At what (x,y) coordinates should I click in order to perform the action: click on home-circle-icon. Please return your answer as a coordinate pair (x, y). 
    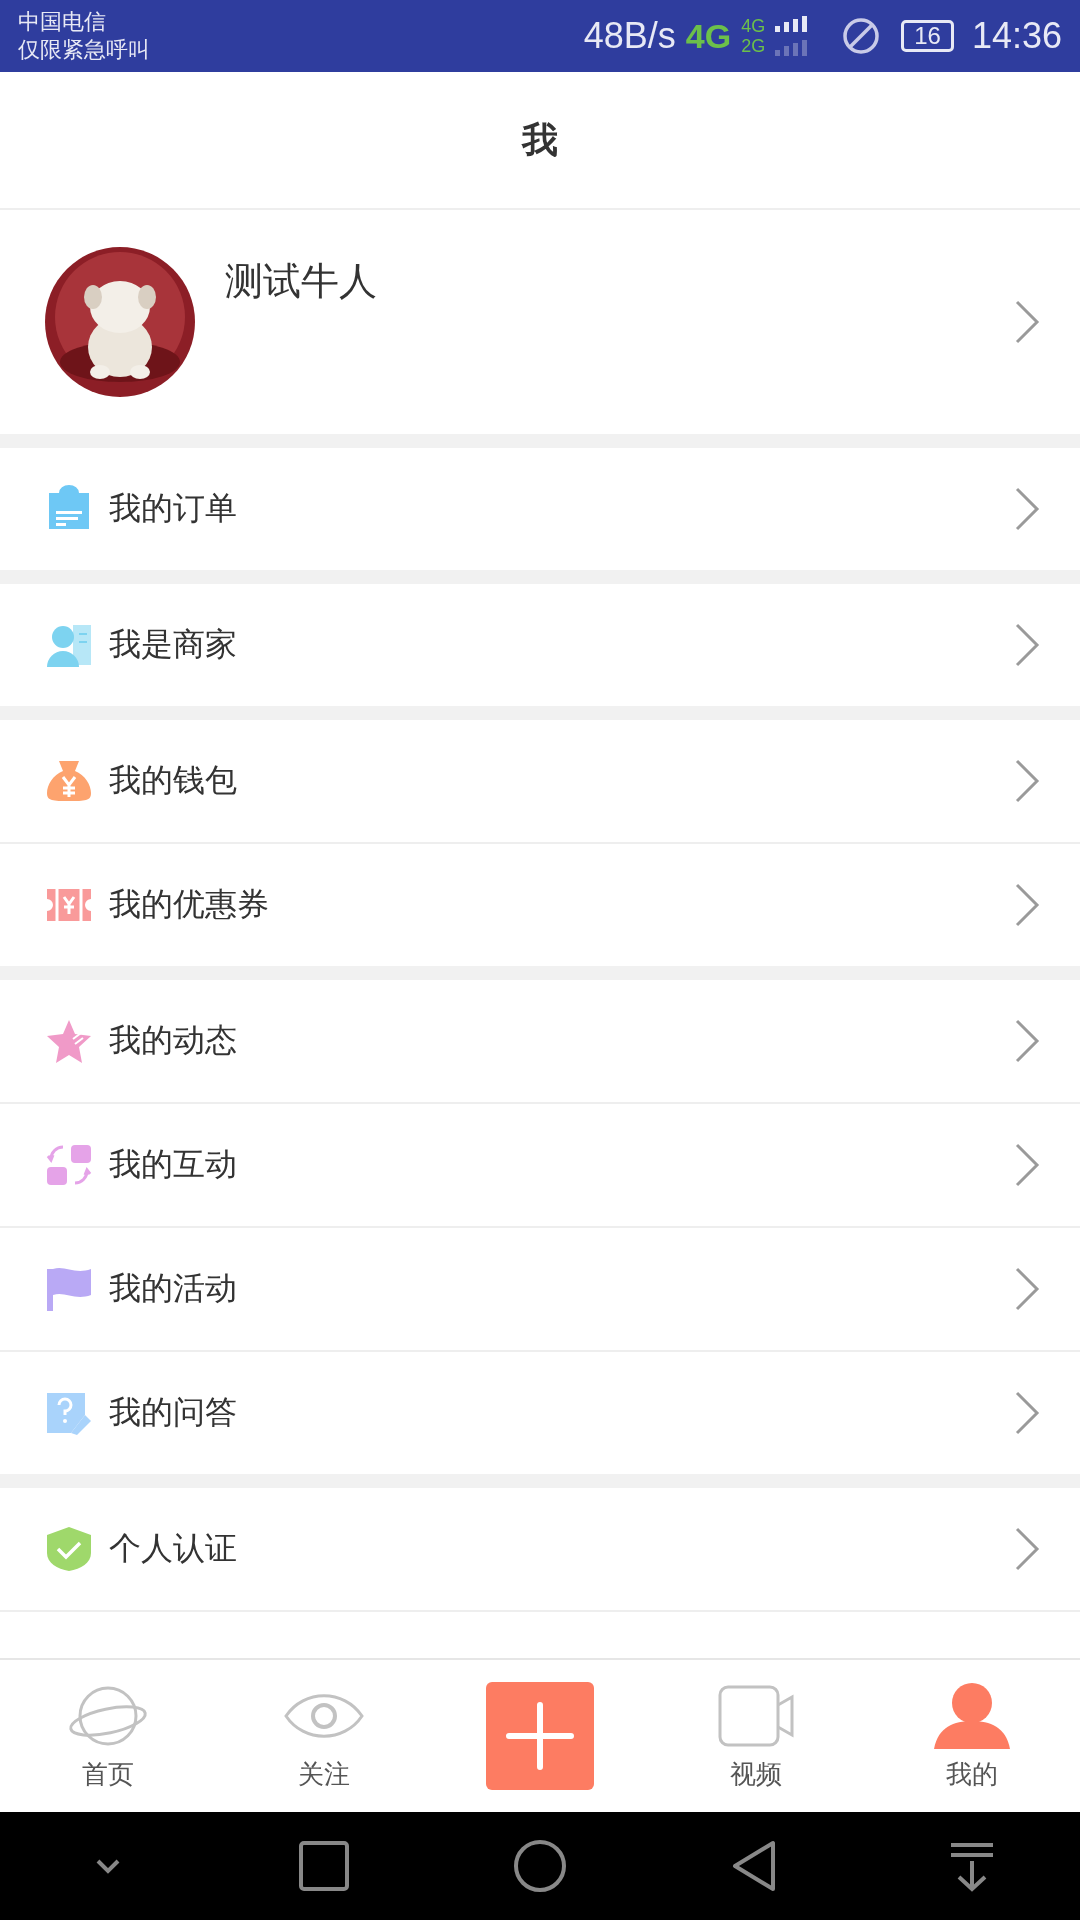
    Looking at the image, I should click on (540, 1866).